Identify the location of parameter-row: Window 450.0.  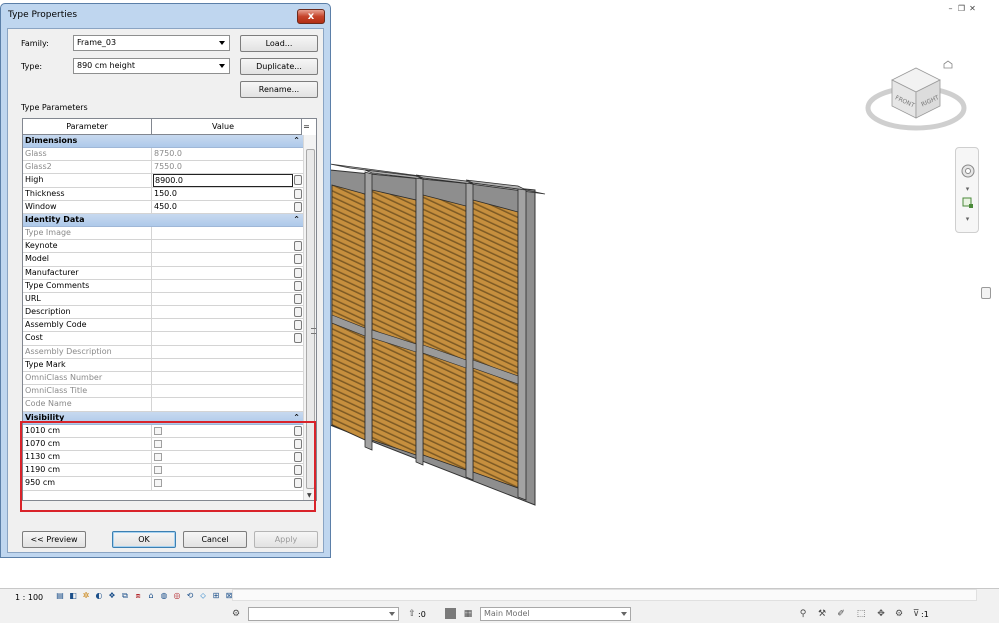
(163, 207).